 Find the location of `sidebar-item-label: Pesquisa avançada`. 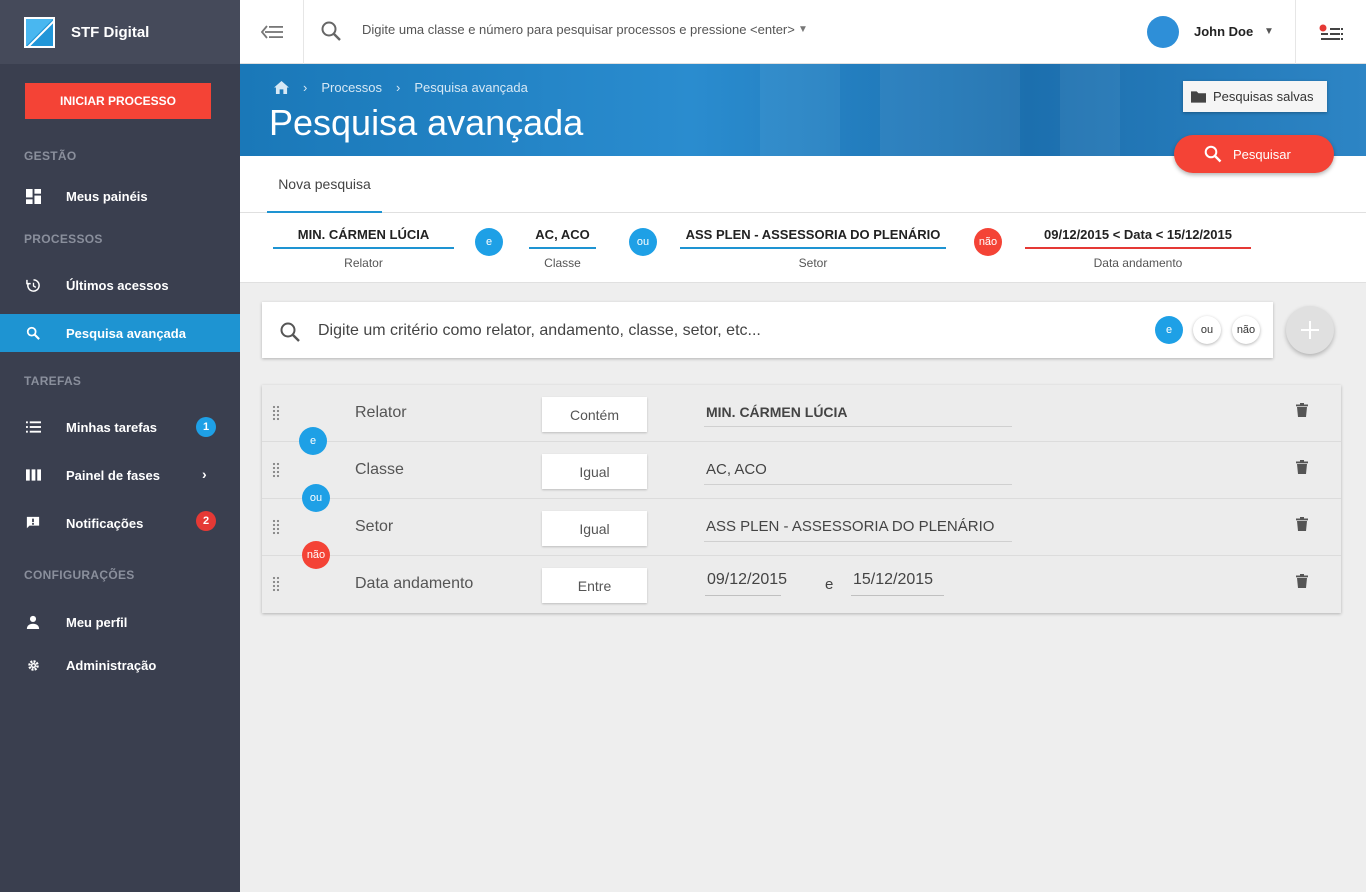

sidebar-item-label: Pesquisa avançada is located at coordinates (126, 333).